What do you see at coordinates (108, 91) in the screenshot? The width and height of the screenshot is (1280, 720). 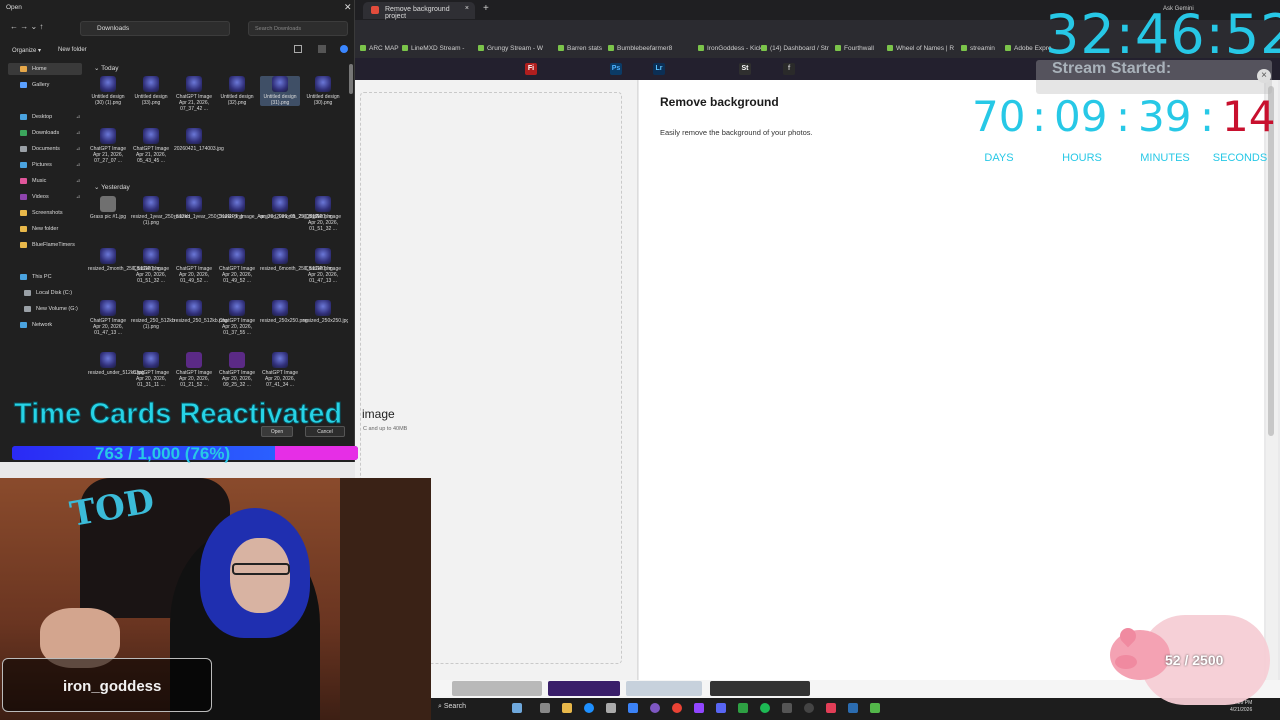 I see `file-item: Untitled design (30) (1).png` at bounding box center [108, 91].